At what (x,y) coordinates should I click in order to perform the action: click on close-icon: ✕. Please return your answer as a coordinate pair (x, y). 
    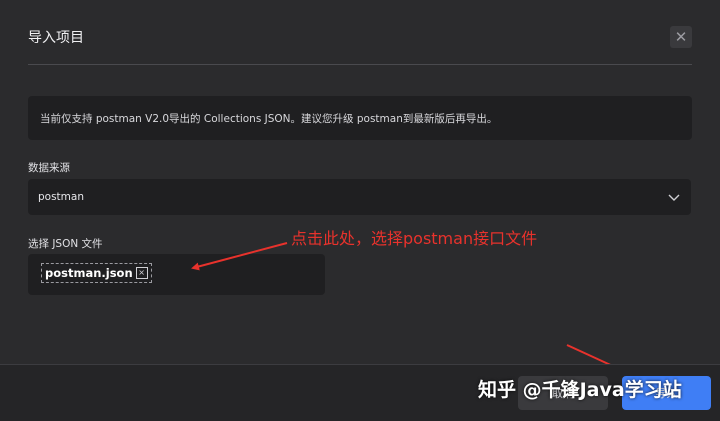
    Looking at the image, I should click on (681, 37).